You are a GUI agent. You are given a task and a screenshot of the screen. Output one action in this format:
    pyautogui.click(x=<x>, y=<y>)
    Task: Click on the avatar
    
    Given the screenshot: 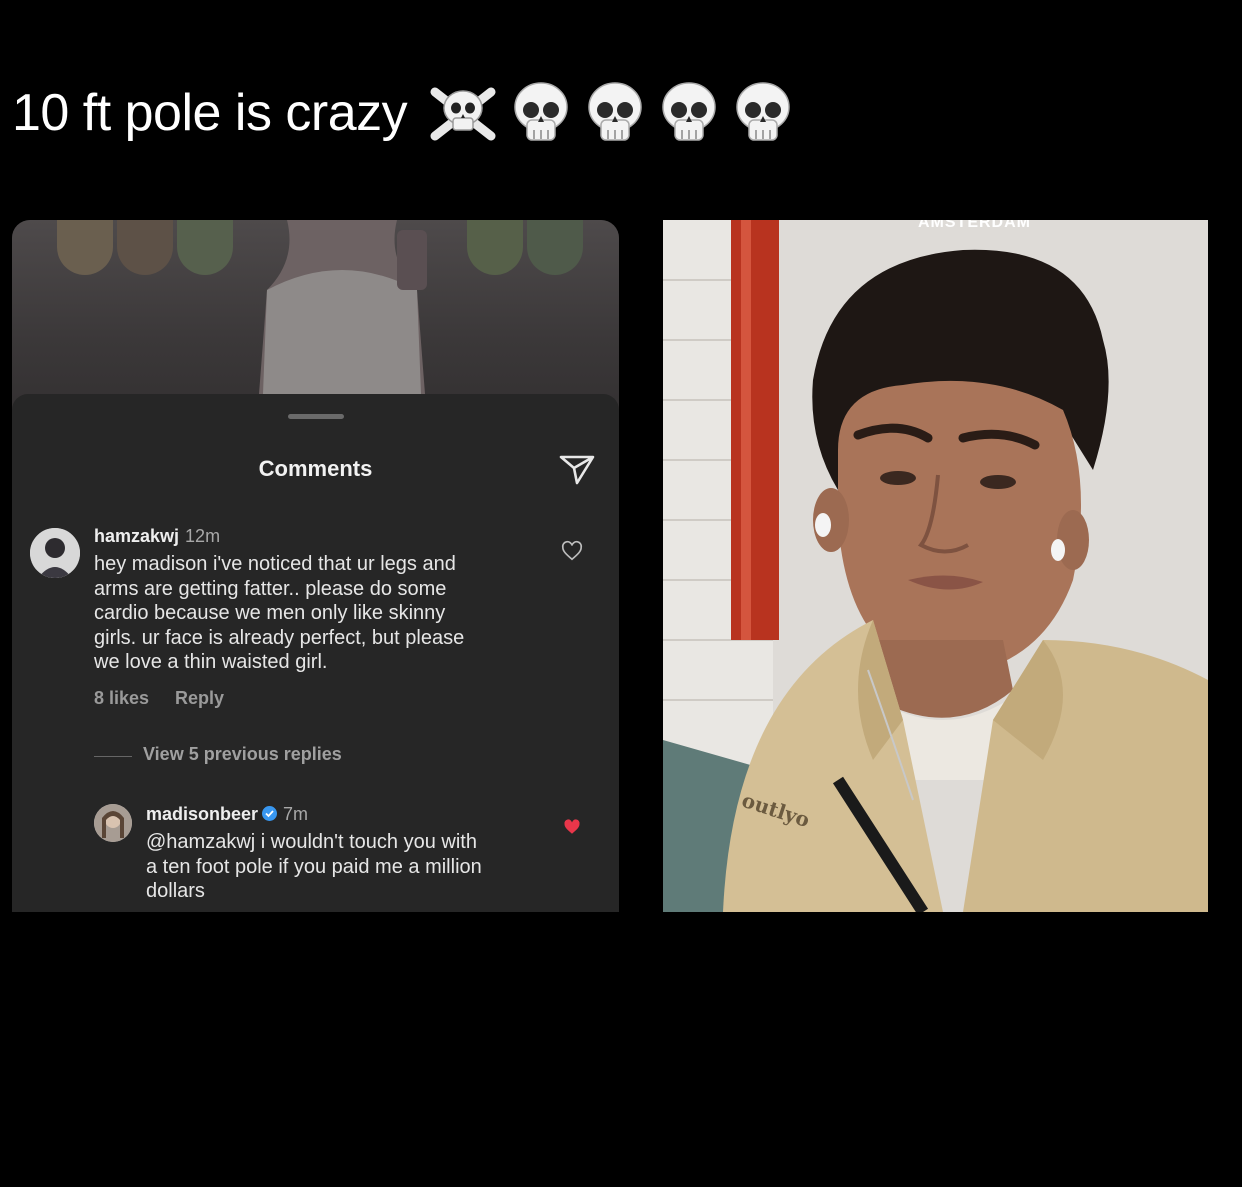 What is the action you would take?
    pyautogui.click(x=55, y=553)
    